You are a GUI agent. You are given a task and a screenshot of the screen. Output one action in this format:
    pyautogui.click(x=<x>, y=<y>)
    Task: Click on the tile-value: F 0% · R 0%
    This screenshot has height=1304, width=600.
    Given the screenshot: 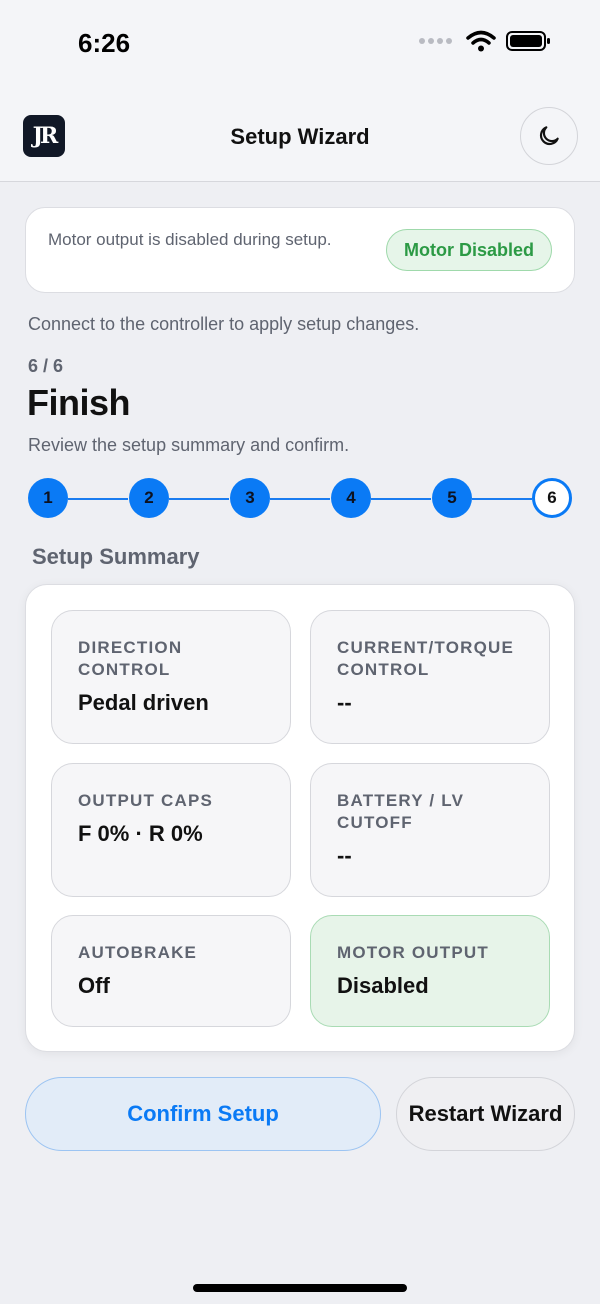 What is the action you would take?
    pyautogui.click(x=140, y=833)
    